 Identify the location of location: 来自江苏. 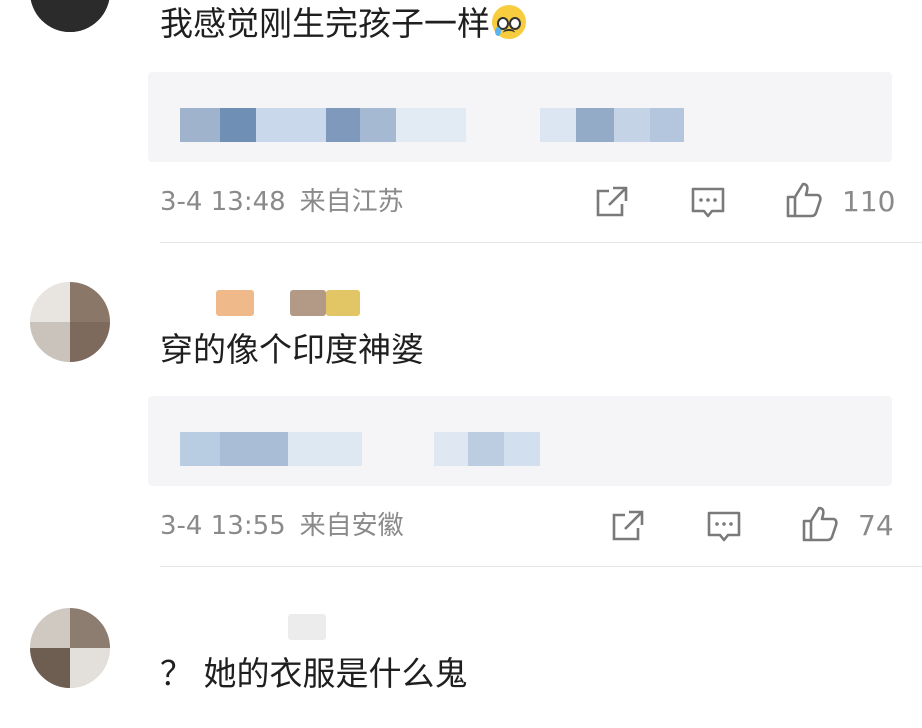
(351, 202).